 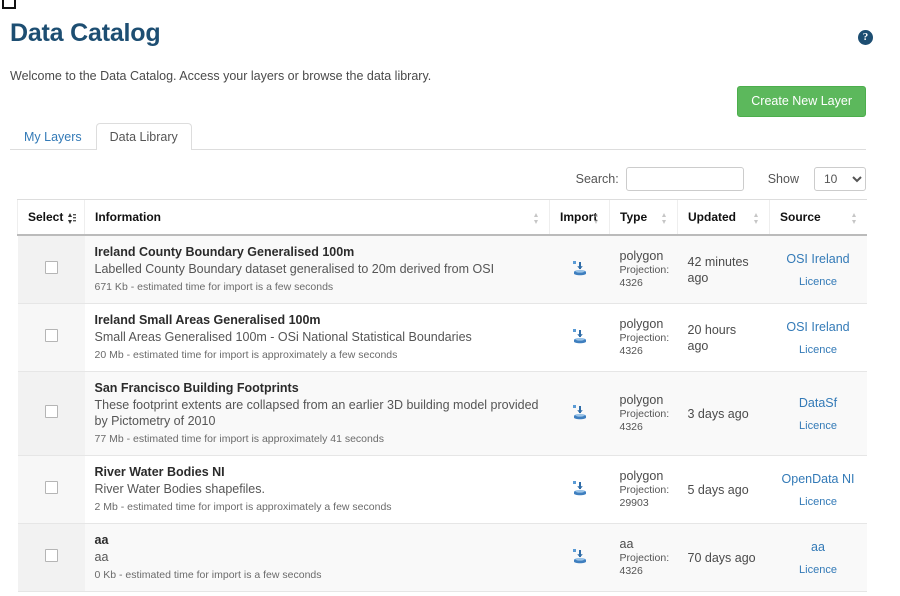 I want to click on layer-projection: Projection: 29903, so click(x=644, y=496).